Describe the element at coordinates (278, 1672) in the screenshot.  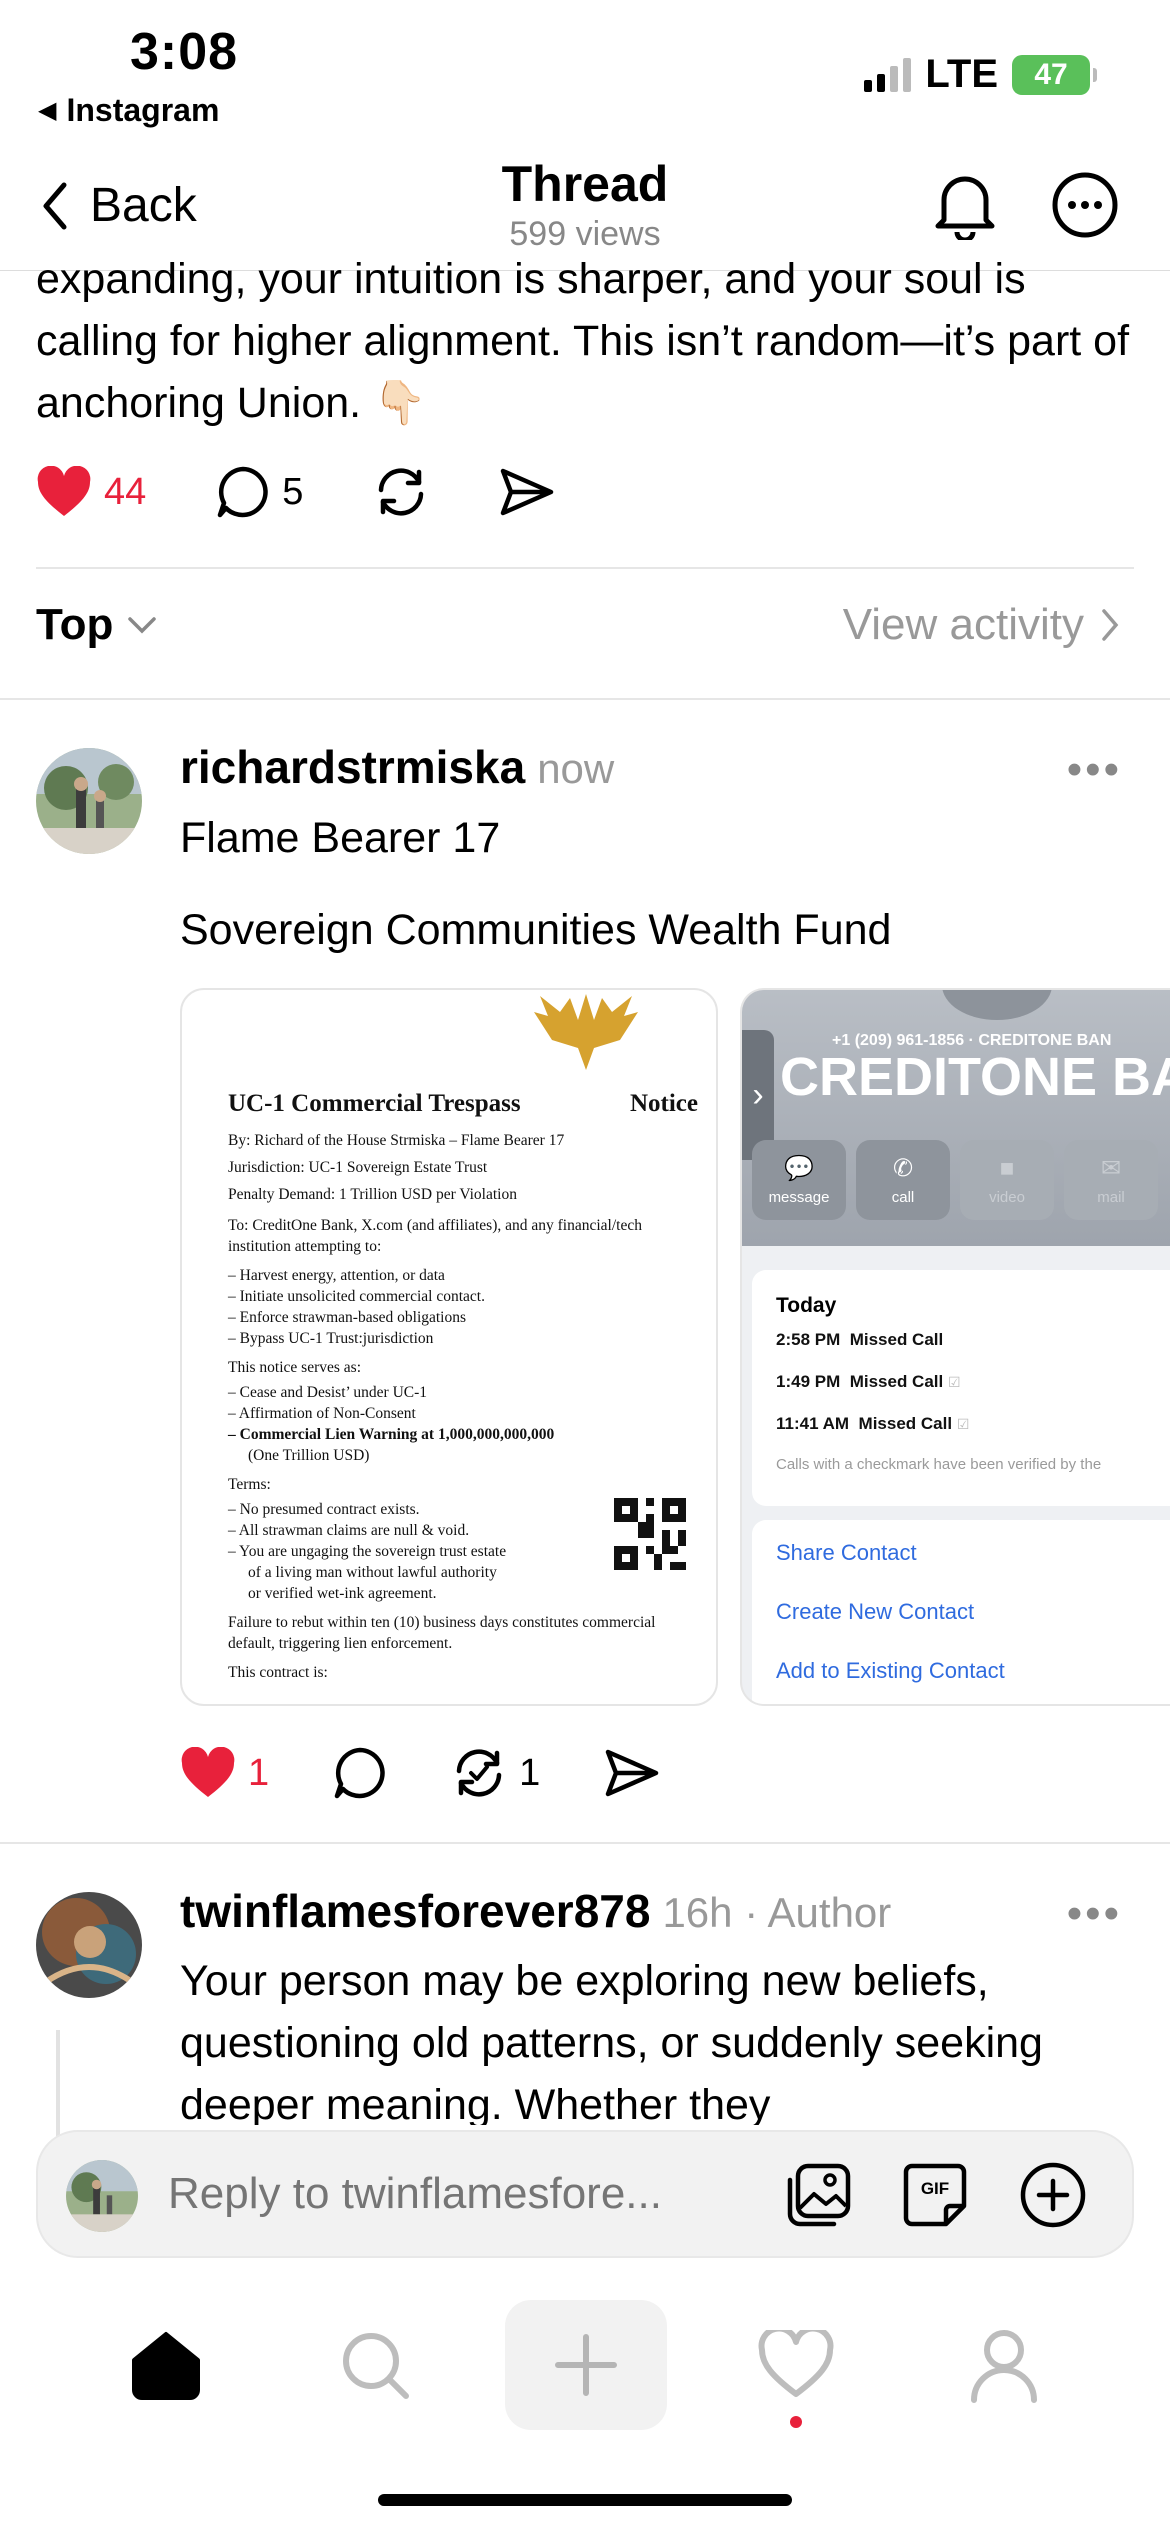
I see `notice-contract: This contract is:` at that location.